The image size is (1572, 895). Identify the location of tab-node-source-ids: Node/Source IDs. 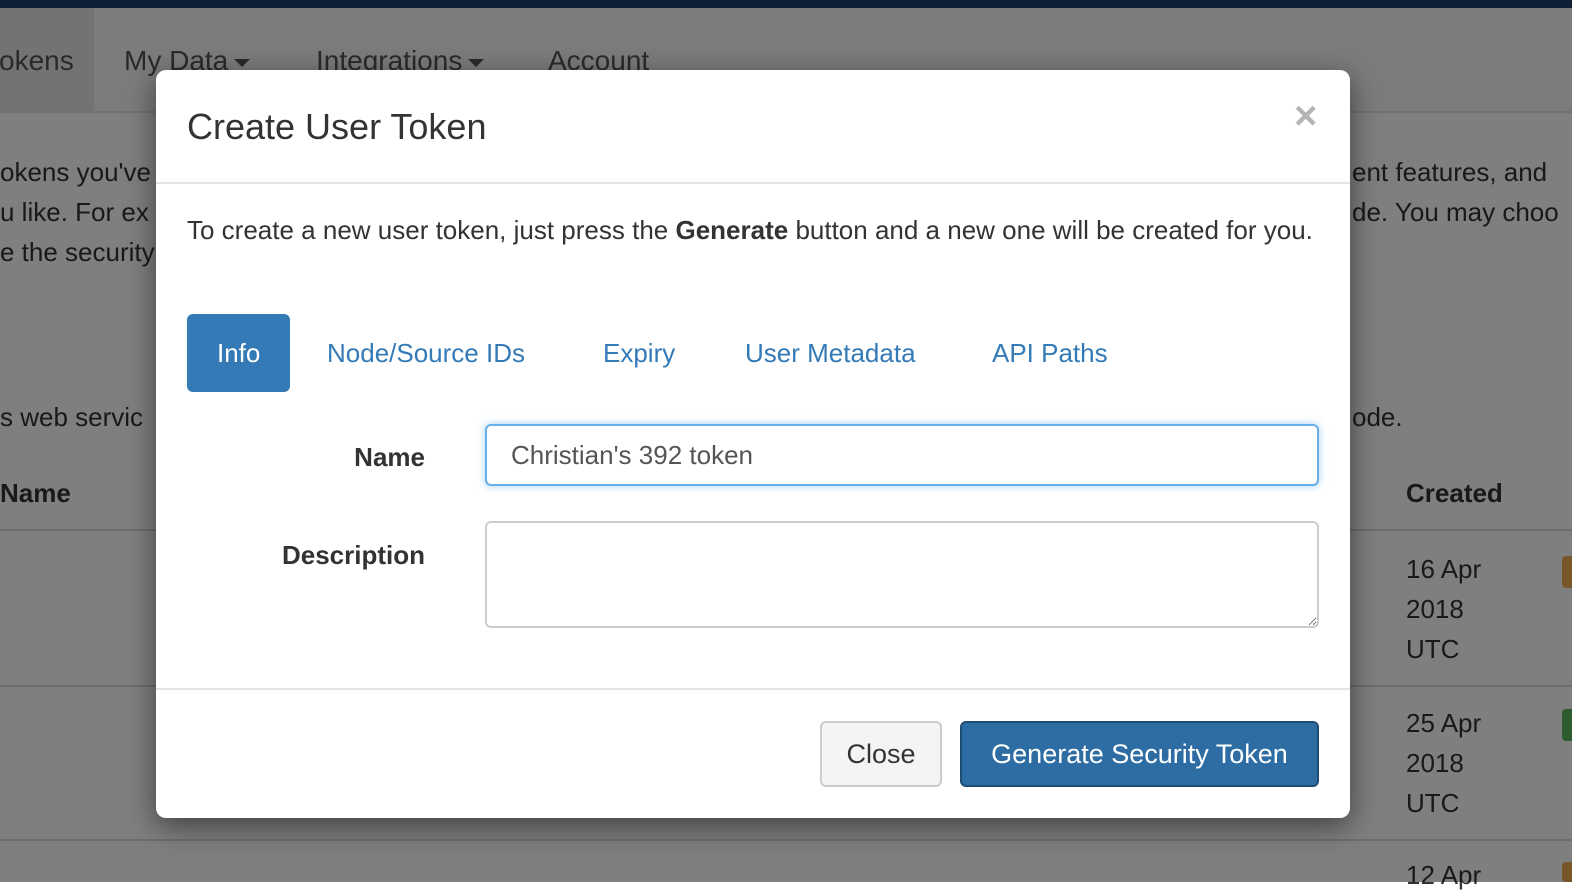
(426, 353).